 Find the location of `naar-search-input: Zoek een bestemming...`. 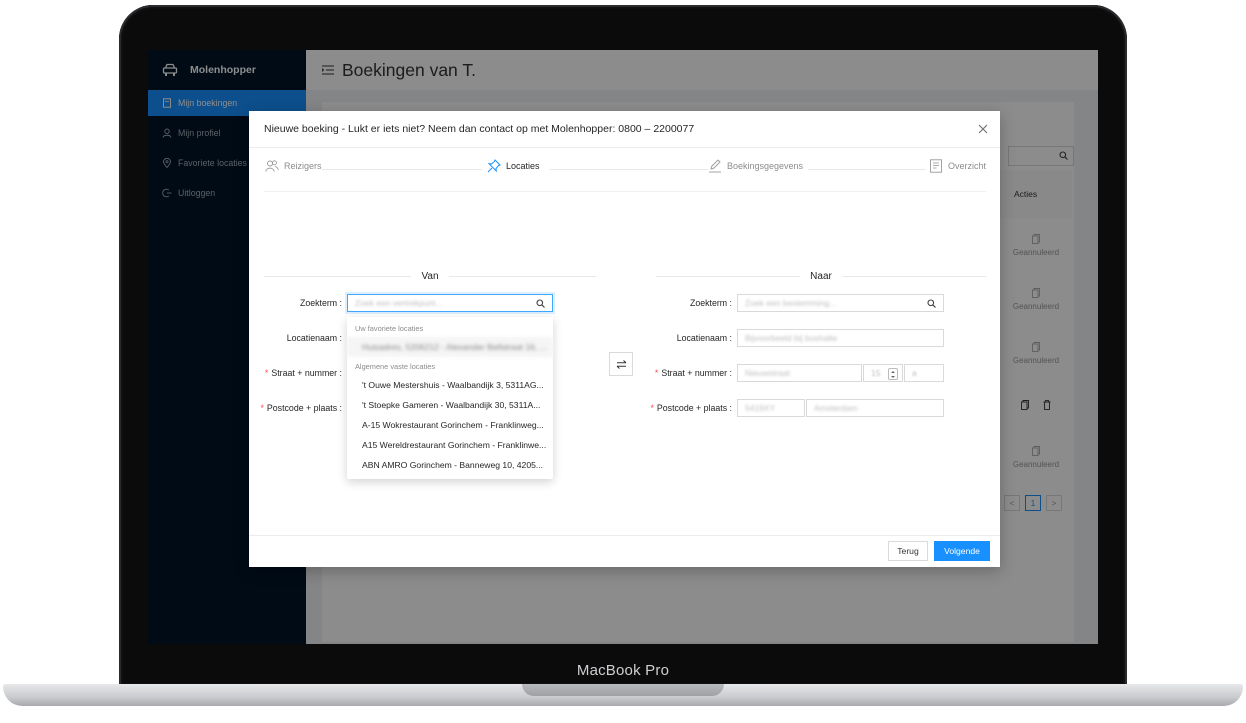

naar-search-input: Zoek een bestemming... is located at coordinates (840, 303).